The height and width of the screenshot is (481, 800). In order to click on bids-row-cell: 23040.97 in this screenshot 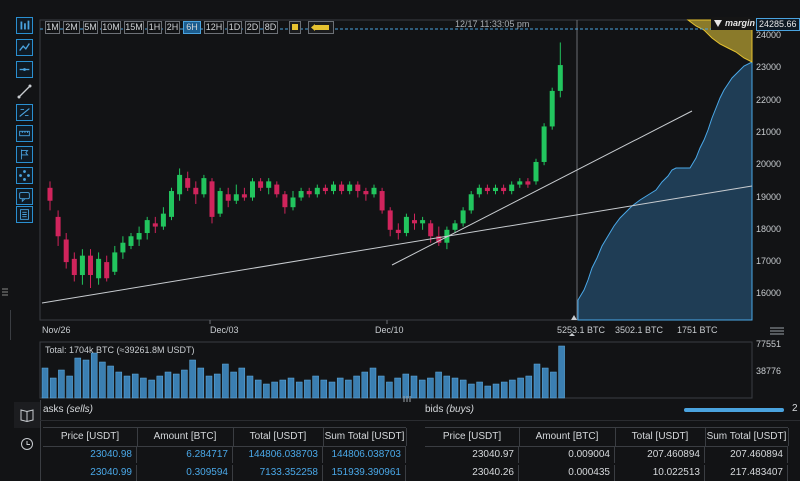, I will do `click(472, 455)`.